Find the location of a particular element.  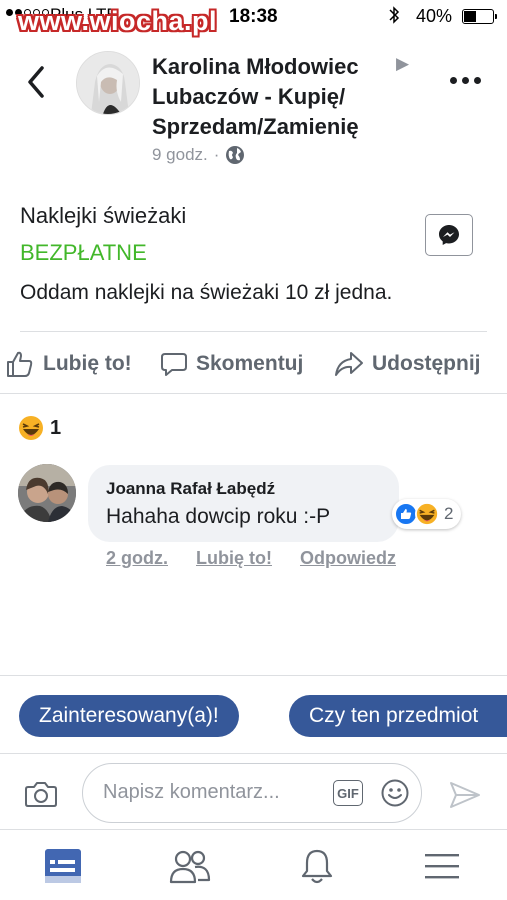

comment-label: Skomentuj is located at coordinates (250, 363).